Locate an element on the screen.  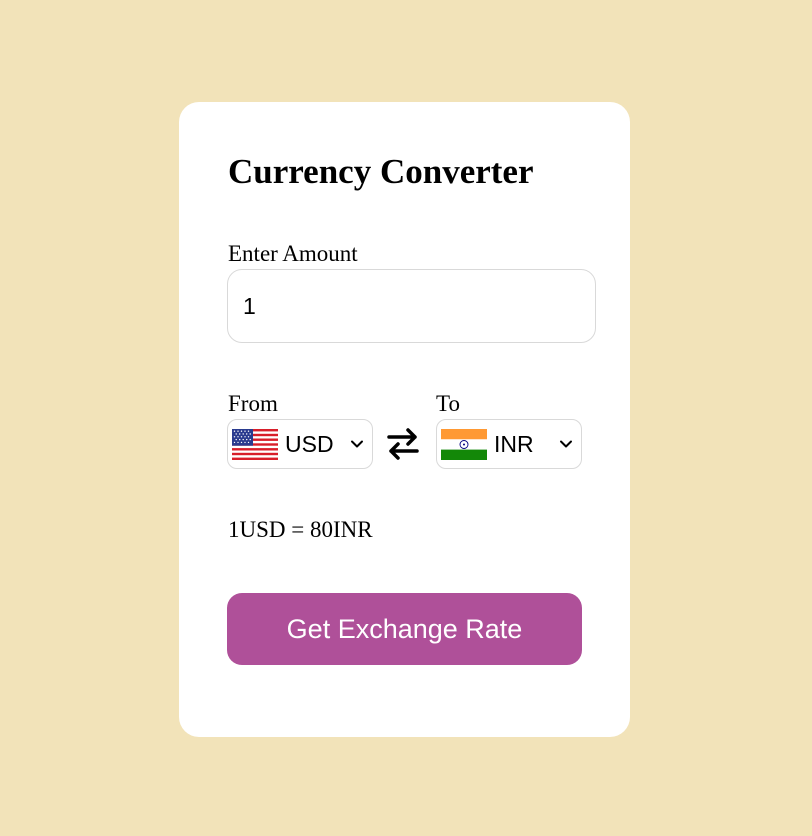
to-currency-code: INR is located at coordinates (514, 444).